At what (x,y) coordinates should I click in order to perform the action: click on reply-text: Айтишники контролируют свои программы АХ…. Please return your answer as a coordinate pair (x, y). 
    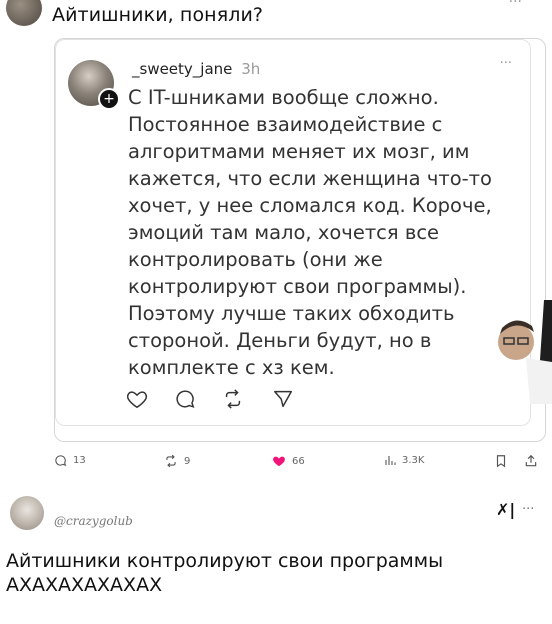
    Looking at the image, I should click on (225, 573).